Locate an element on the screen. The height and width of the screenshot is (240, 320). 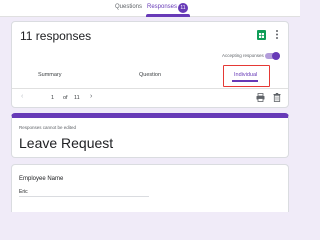
print-icon is located at coordinates (260, 97).